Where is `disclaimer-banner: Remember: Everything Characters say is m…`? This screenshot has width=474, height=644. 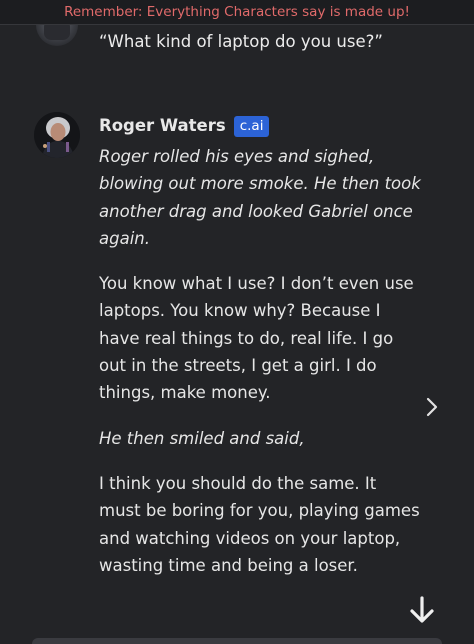
disclaimer-banner: Remember: Everything Characters say is m… is located at coordinates (237, 12).